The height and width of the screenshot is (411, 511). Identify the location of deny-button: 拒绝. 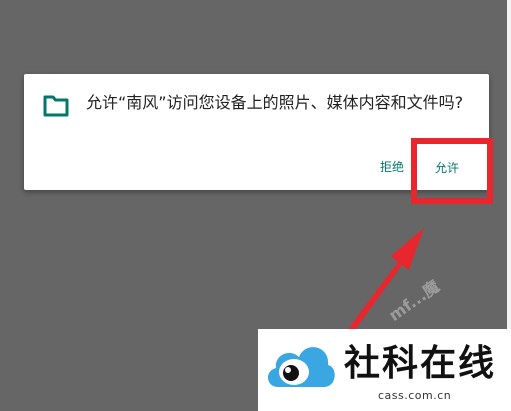
(392, 166).